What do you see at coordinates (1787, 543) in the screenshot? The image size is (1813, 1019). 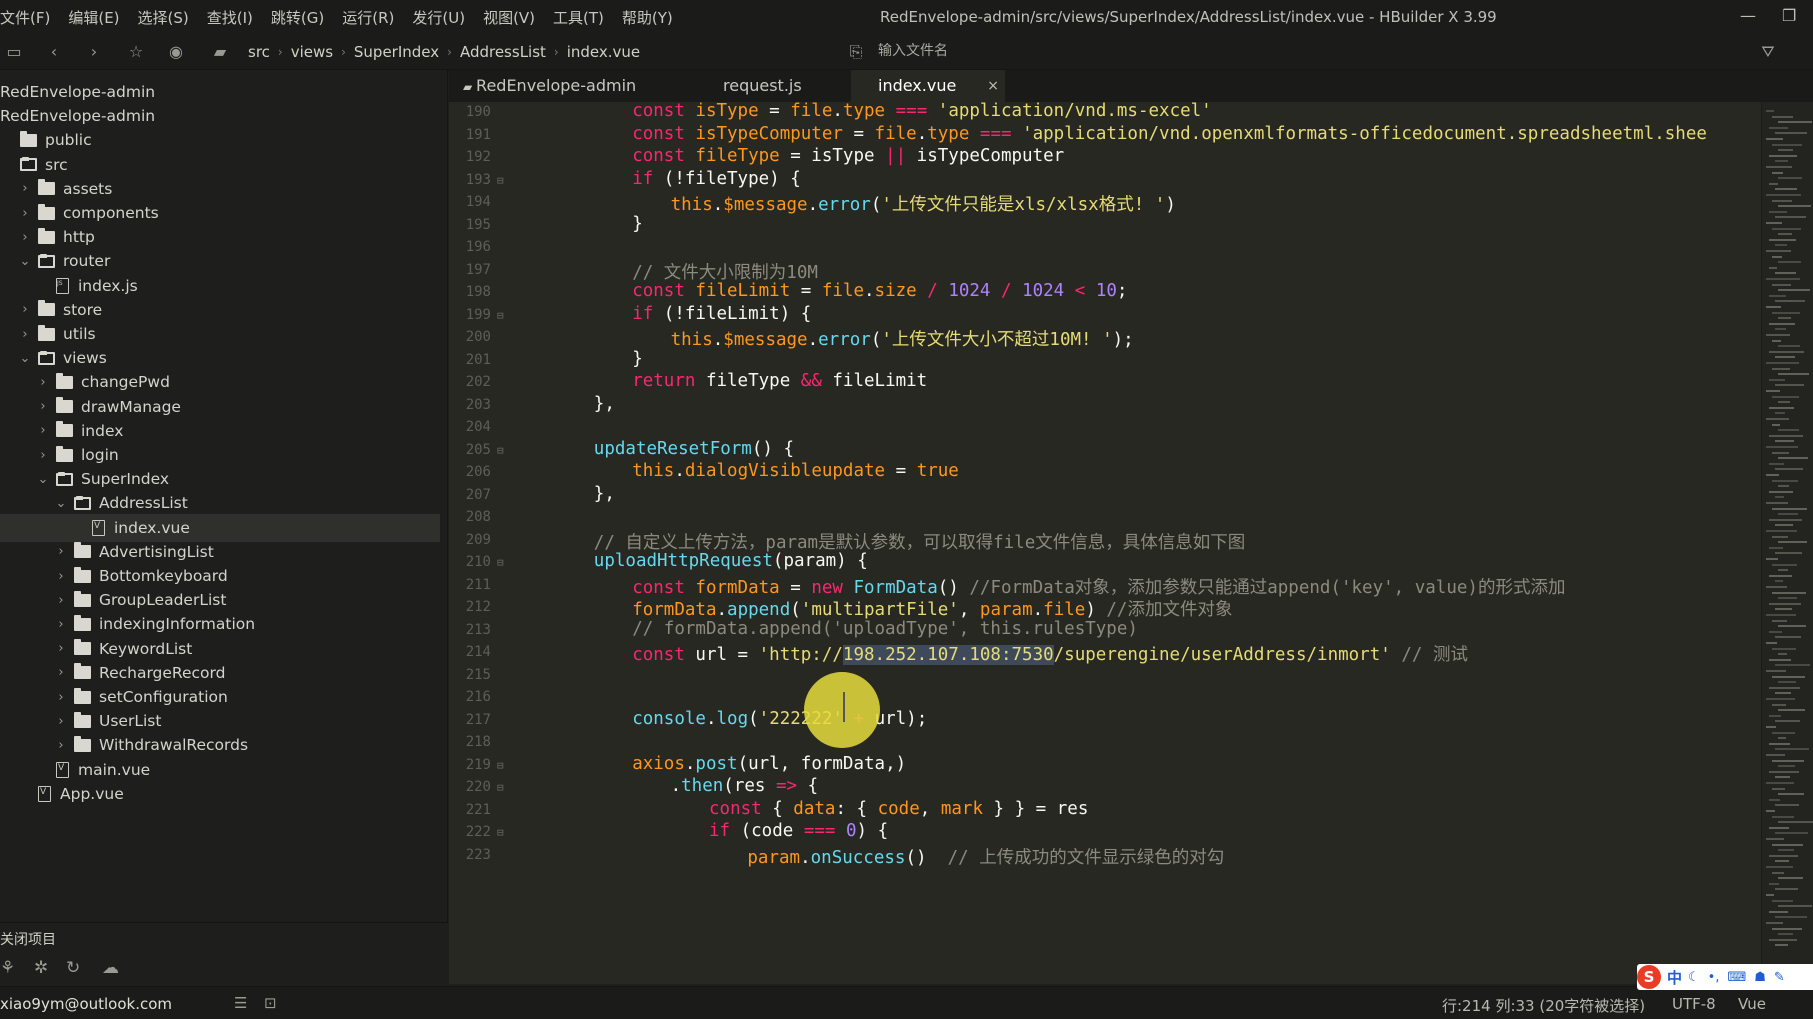 I see `minimap` at bounding box center [1787, 543].